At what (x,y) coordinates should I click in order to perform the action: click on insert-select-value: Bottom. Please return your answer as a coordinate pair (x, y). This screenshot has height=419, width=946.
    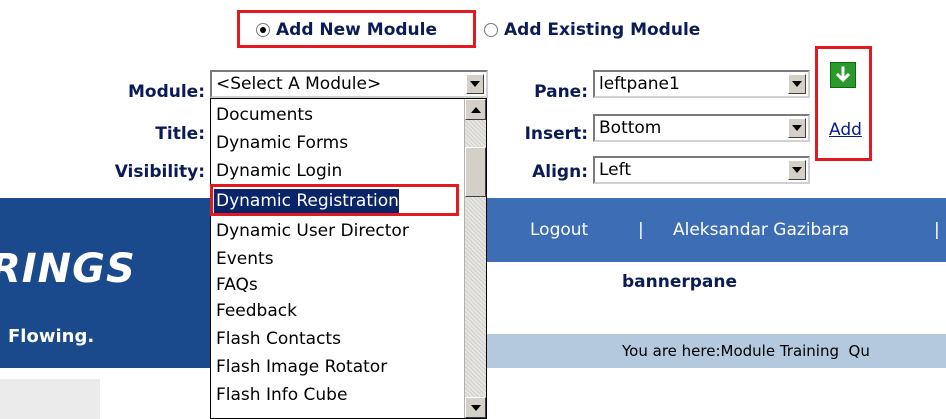
    Looking at the image, I should click on (630, 128).